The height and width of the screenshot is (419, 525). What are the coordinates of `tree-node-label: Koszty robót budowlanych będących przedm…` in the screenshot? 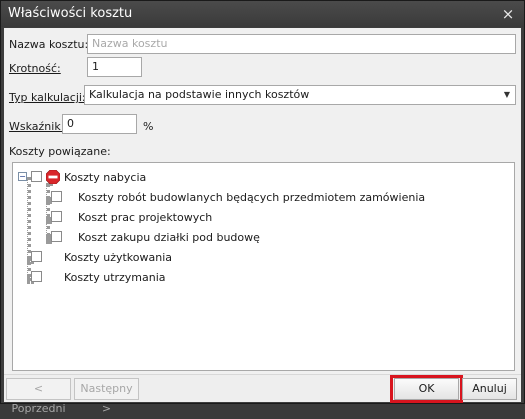 It's located at (252, 197).